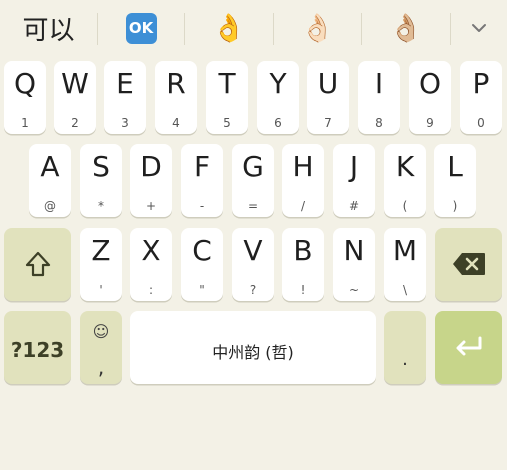 The width and height of the screenshot is (507, 470). I want to click on space-key: 中州韵 (哲), so click(253, 347).